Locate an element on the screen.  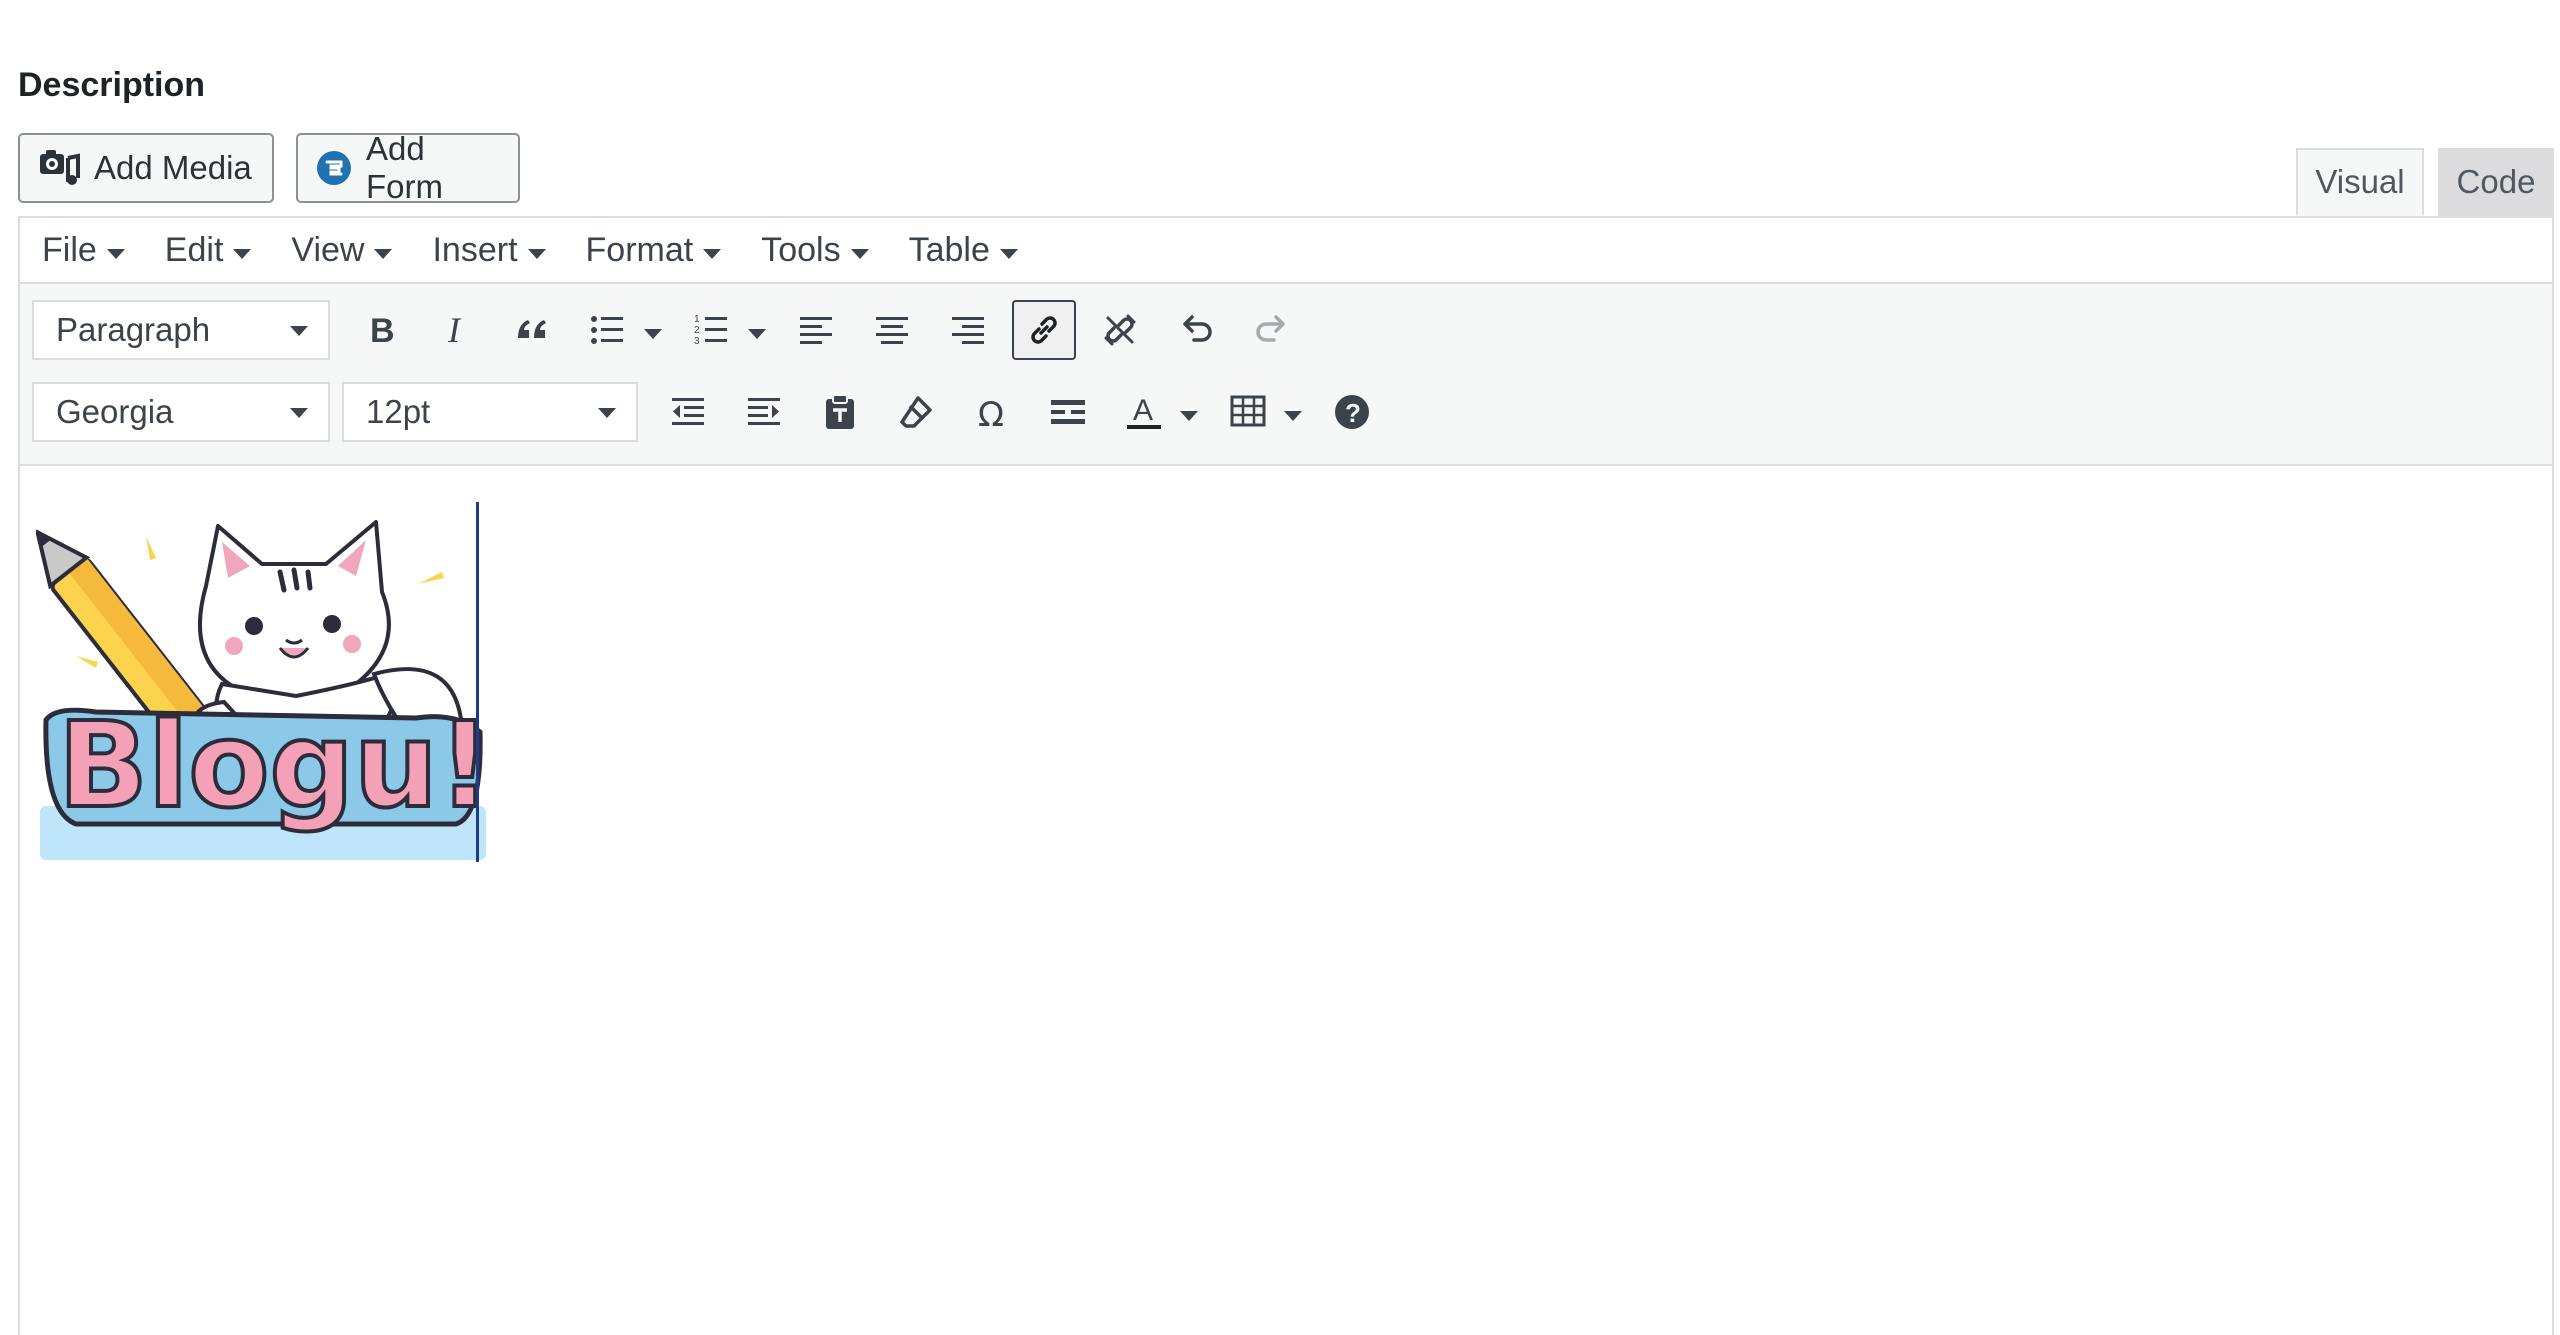
tab-visual: Visual is located at coordinates (2360, 182).